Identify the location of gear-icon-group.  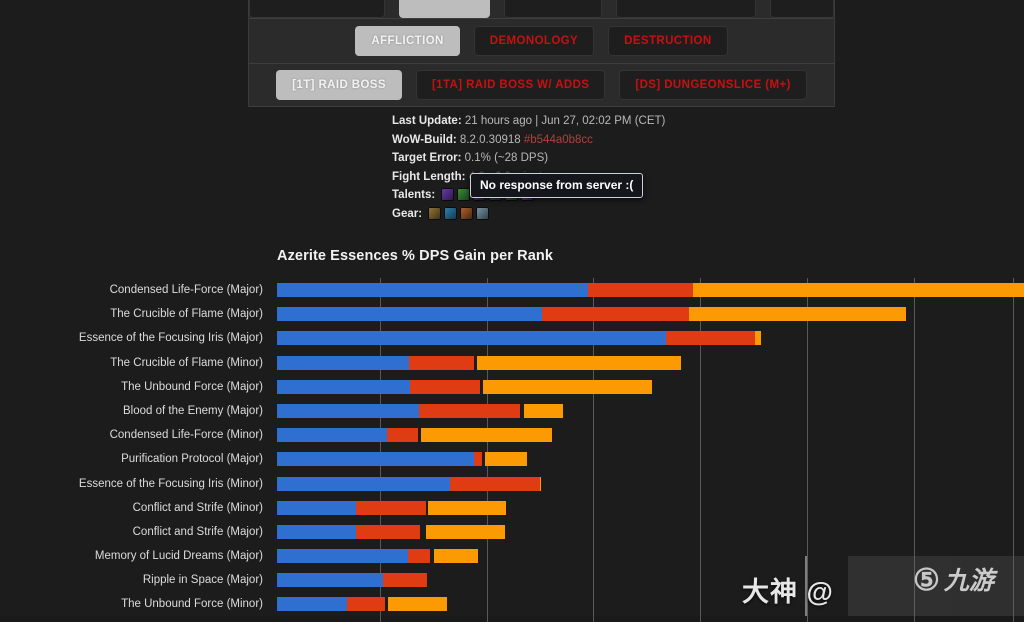
(459, 213).